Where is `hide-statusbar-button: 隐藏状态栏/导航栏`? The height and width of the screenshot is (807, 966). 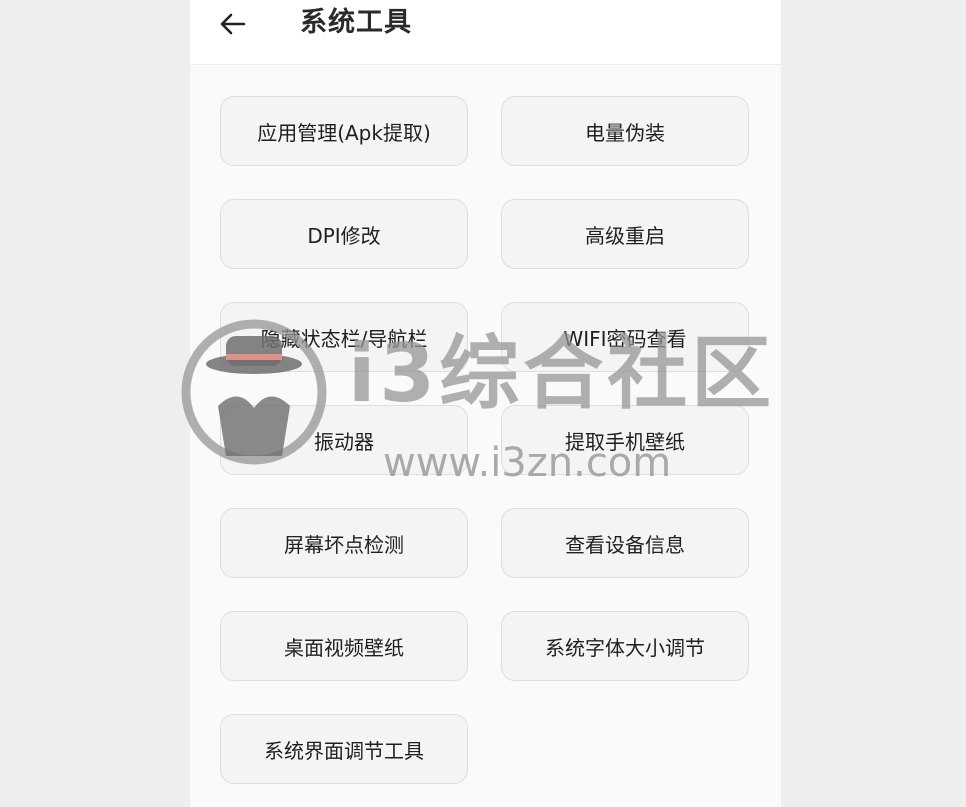 hide-statusbar-button: 隐藏状态栏/导航栏 is located at coordinates (344, 337).